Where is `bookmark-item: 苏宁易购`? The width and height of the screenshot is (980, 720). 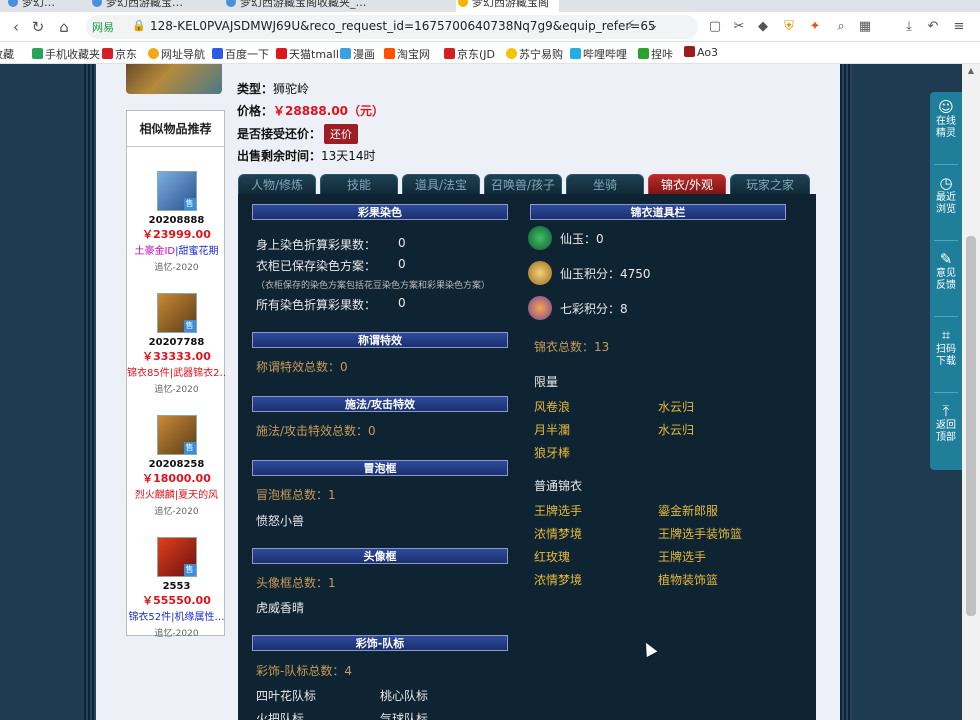 bookmark-item: 苏宁易购 is located at coordinates (534, 54).